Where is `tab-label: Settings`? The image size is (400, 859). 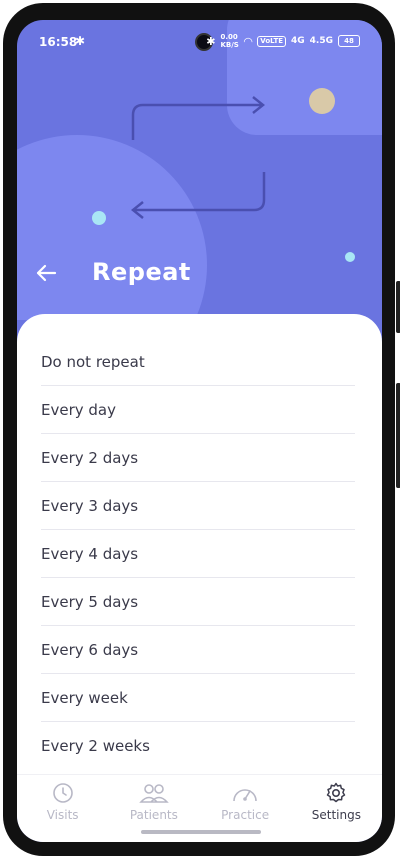 tab-label: Settings is located at coordinates (336, 815).